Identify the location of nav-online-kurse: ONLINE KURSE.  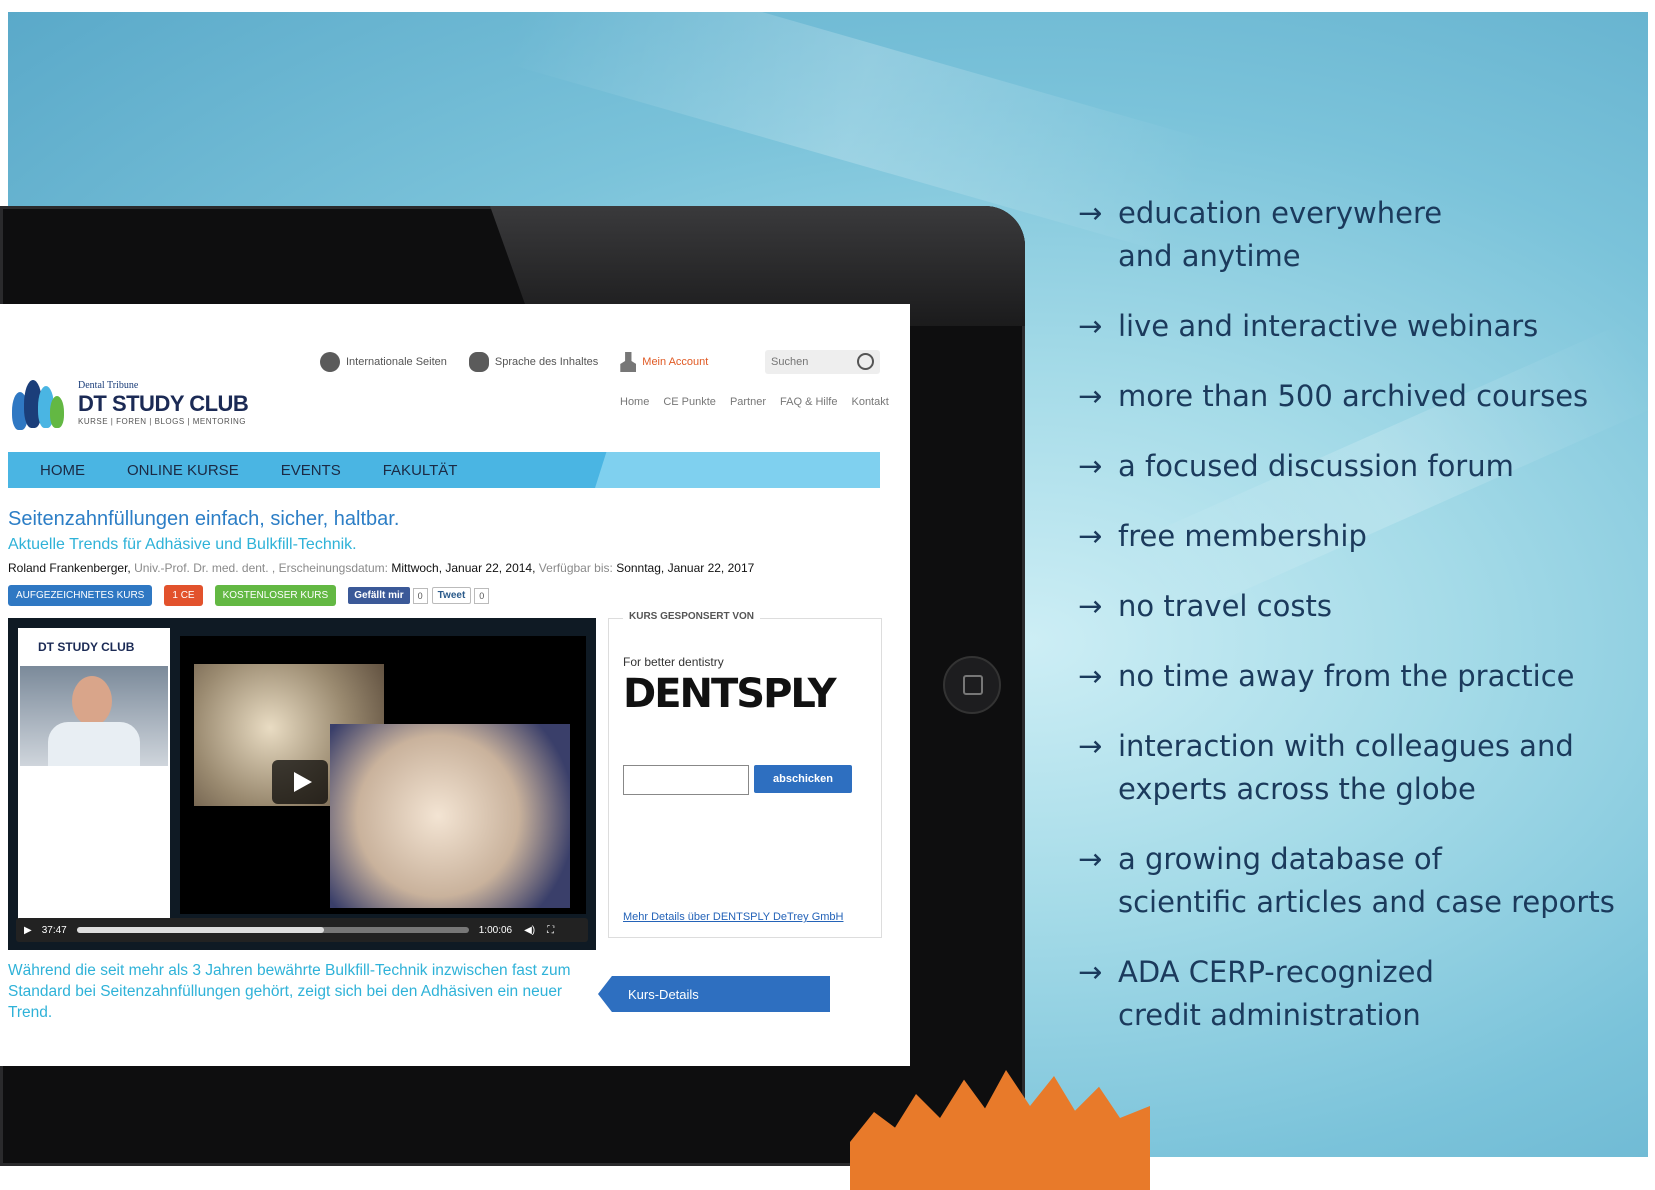
(183, 470).